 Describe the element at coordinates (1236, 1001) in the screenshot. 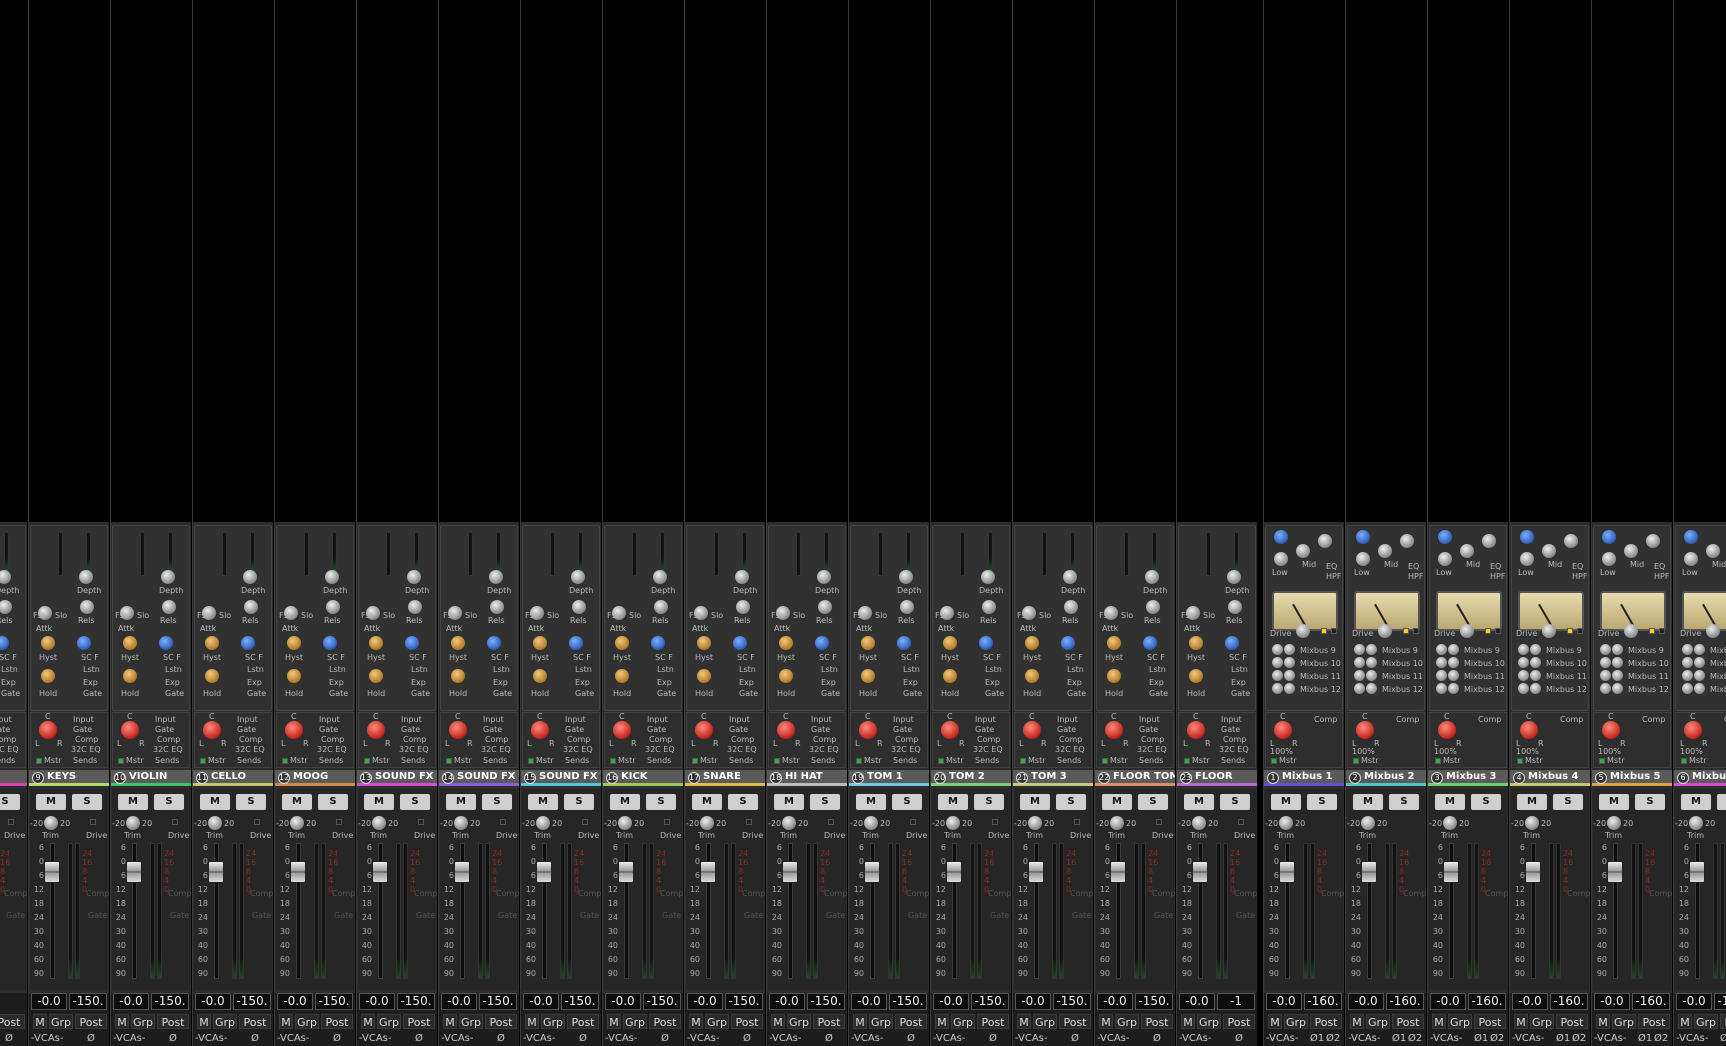

I see `peak-display: -1` at that location.